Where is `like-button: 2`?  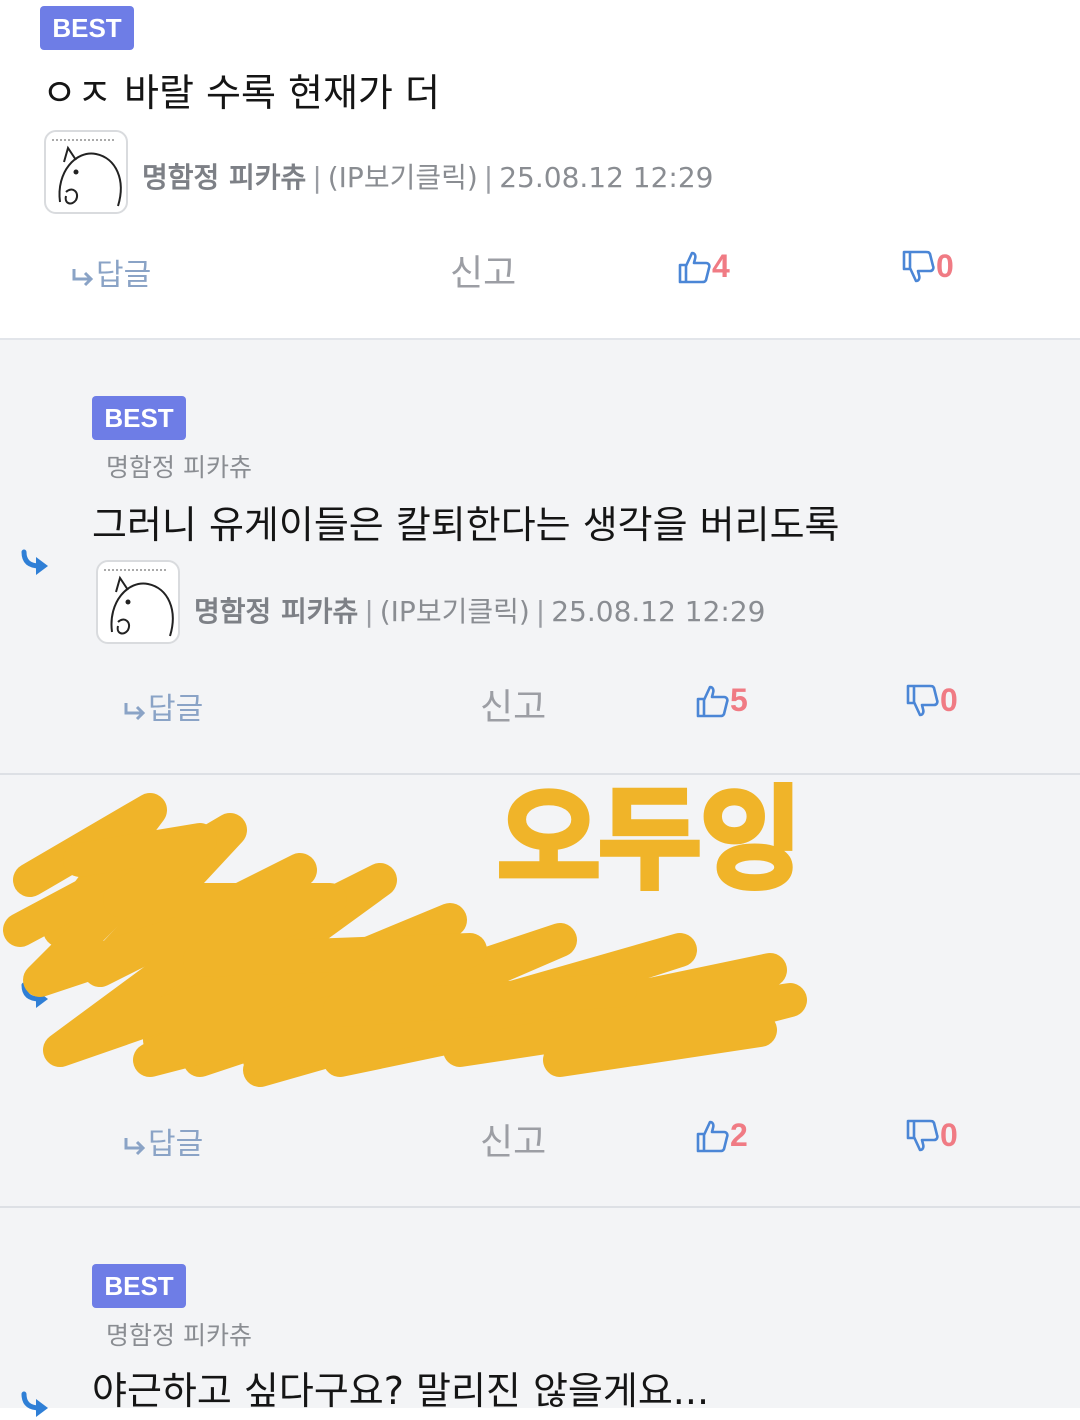
like-button: 2 is located at coordinates (721, 1135).